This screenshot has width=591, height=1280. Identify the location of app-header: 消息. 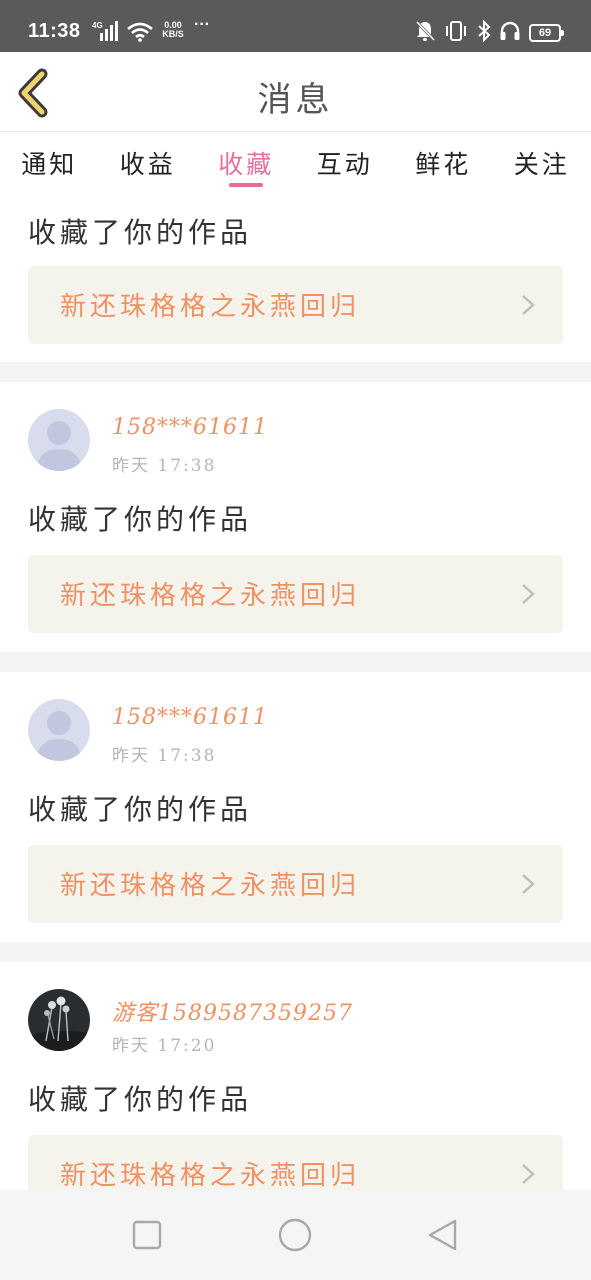
(295, 92).